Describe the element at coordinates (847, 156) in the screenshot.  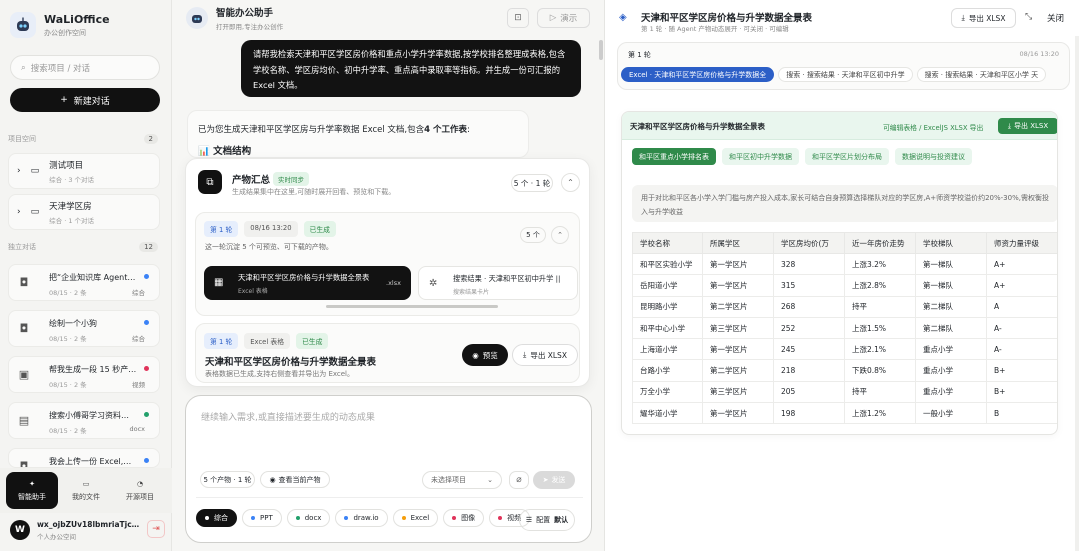
I see `sheet-tab: 和平区学区片划分布局` at that location.